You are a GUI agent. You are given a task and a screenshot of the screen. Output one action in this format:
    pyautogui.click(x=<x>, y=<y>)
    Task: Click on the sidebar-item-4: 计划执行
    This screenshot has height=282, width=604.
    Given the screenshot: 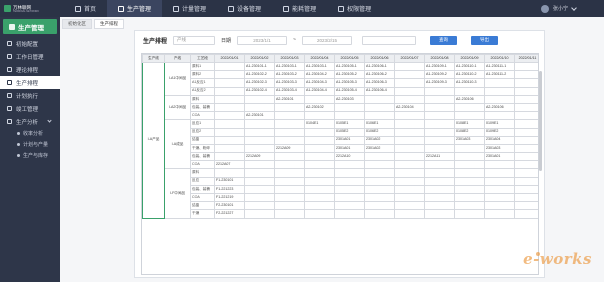 What is the action you would take?
    pyautogui.click(x=30, y=95)
    